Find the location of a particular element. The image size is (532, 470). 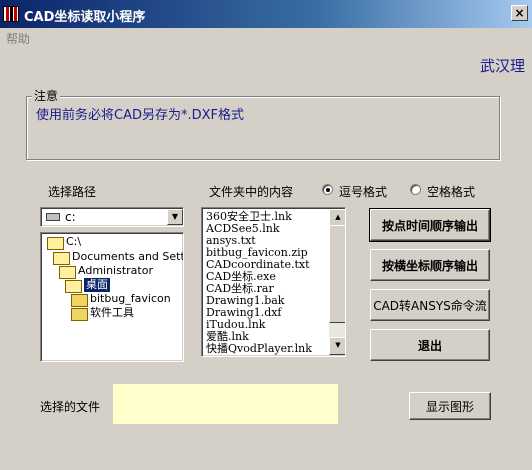

radio-comma-format is located at coordinates (327, 189).